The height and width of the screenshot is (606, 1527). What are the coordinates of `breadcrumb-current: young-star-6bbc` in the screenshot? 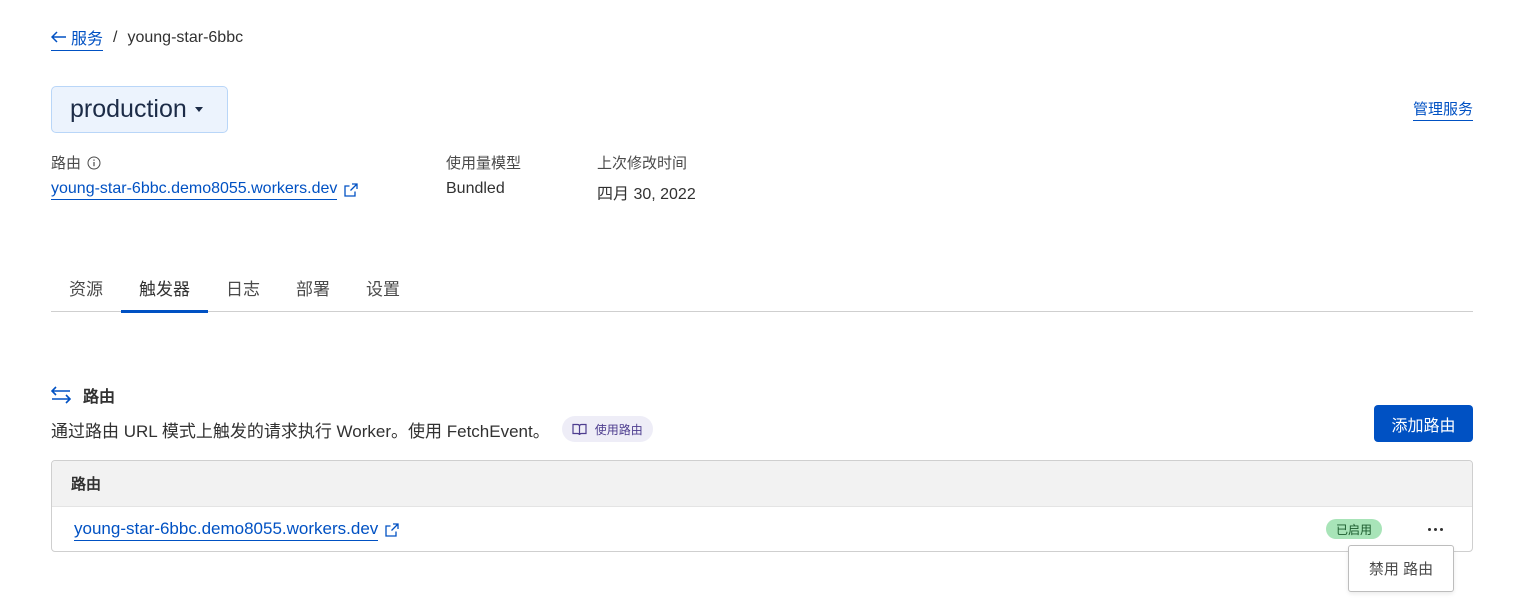 It's located at (185, 37).